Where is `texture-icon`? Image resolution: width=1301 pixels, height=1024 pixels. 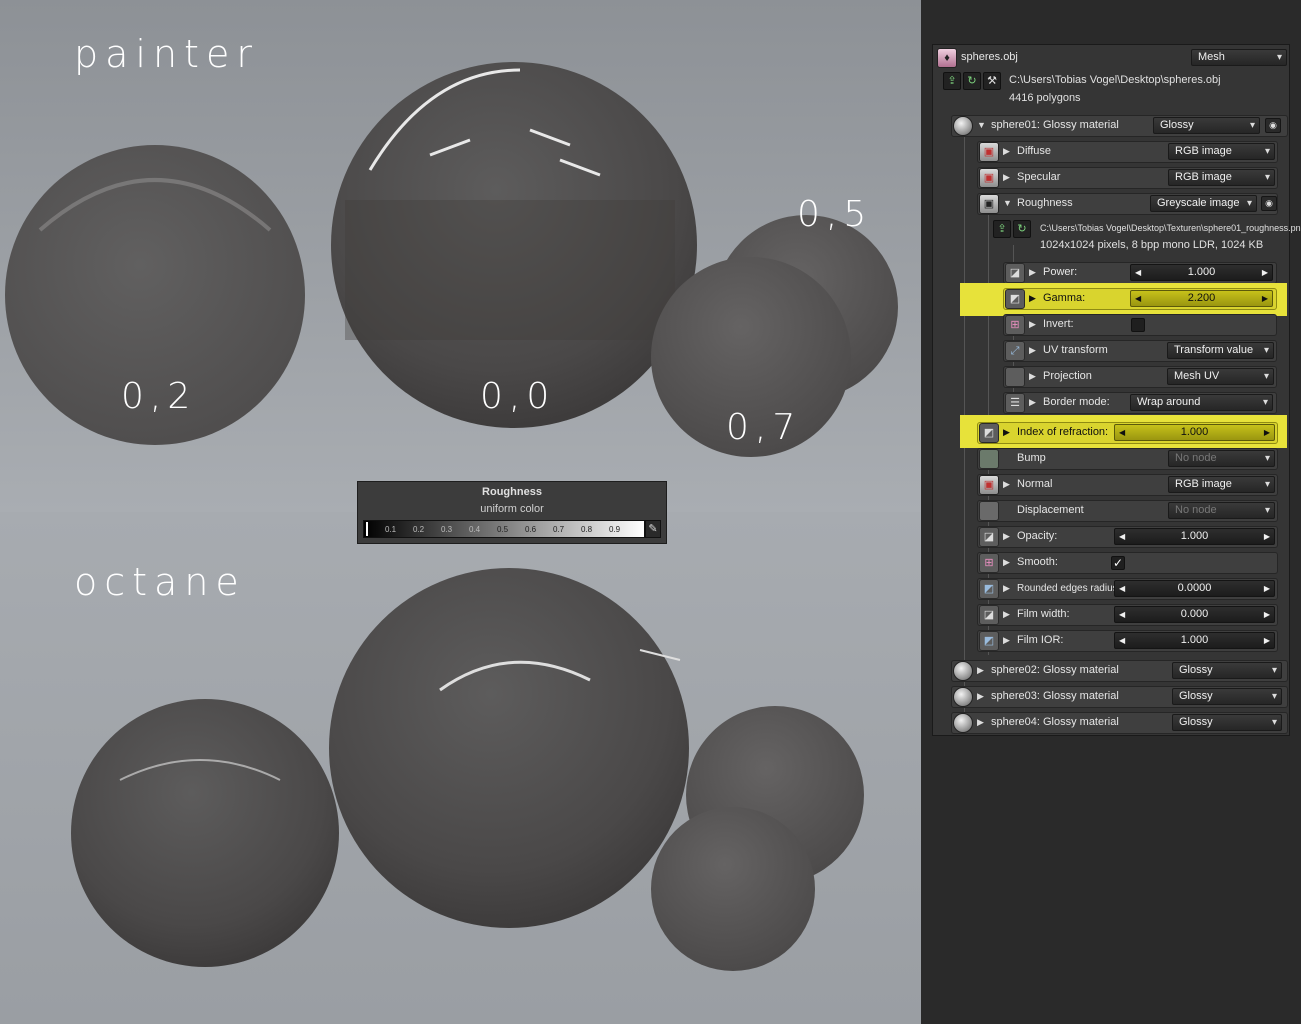 texture-icon is located at coordinates (989, 459).